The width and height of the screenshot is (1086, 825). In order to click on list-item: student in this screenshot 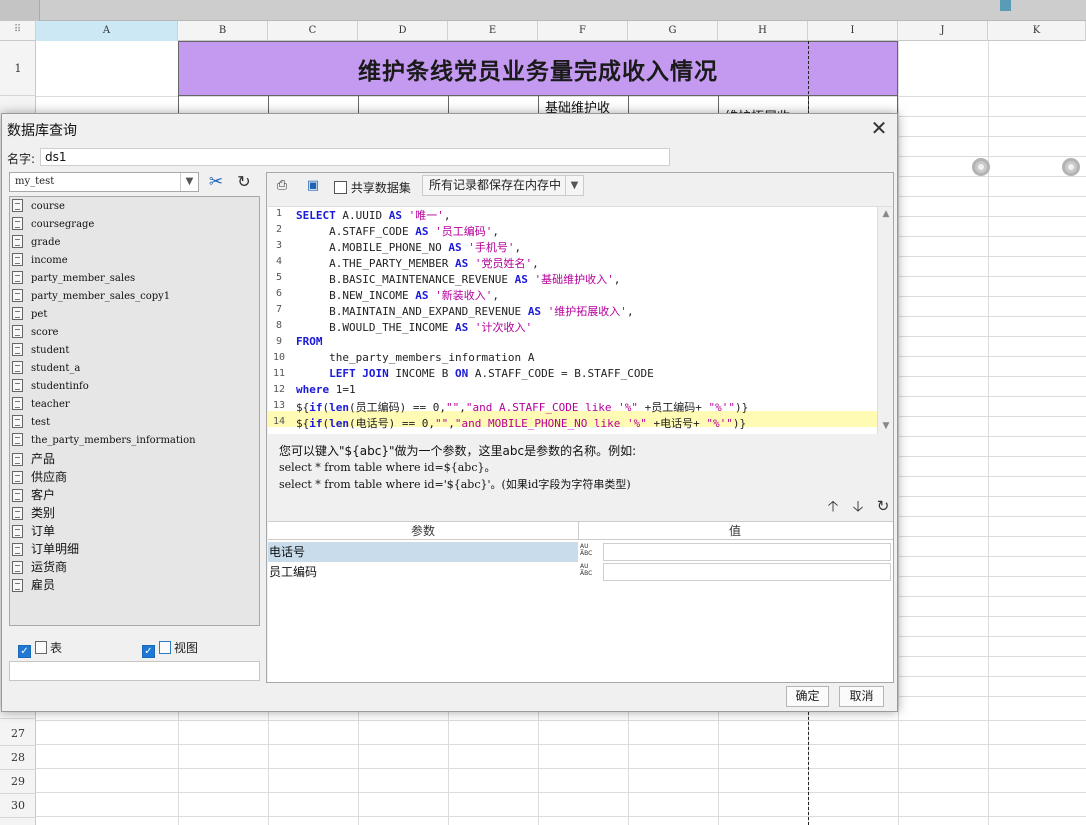, I will do `click(40, 351)`.